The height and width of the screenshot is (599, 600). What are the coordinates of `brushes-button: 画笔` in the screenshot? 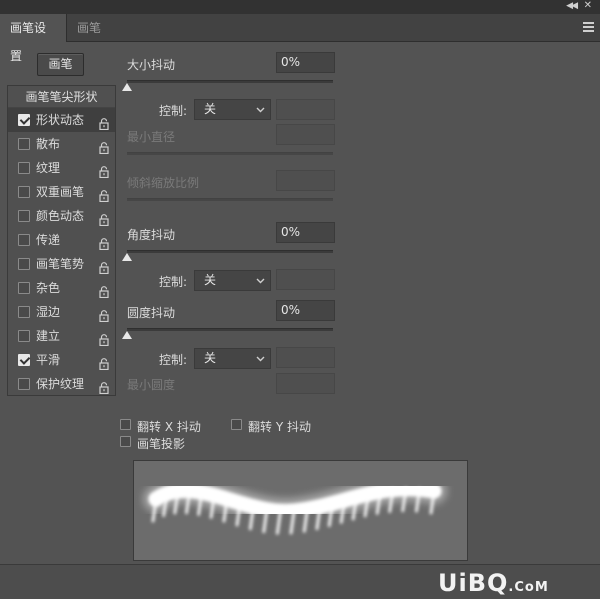 It's located at (60, 64).